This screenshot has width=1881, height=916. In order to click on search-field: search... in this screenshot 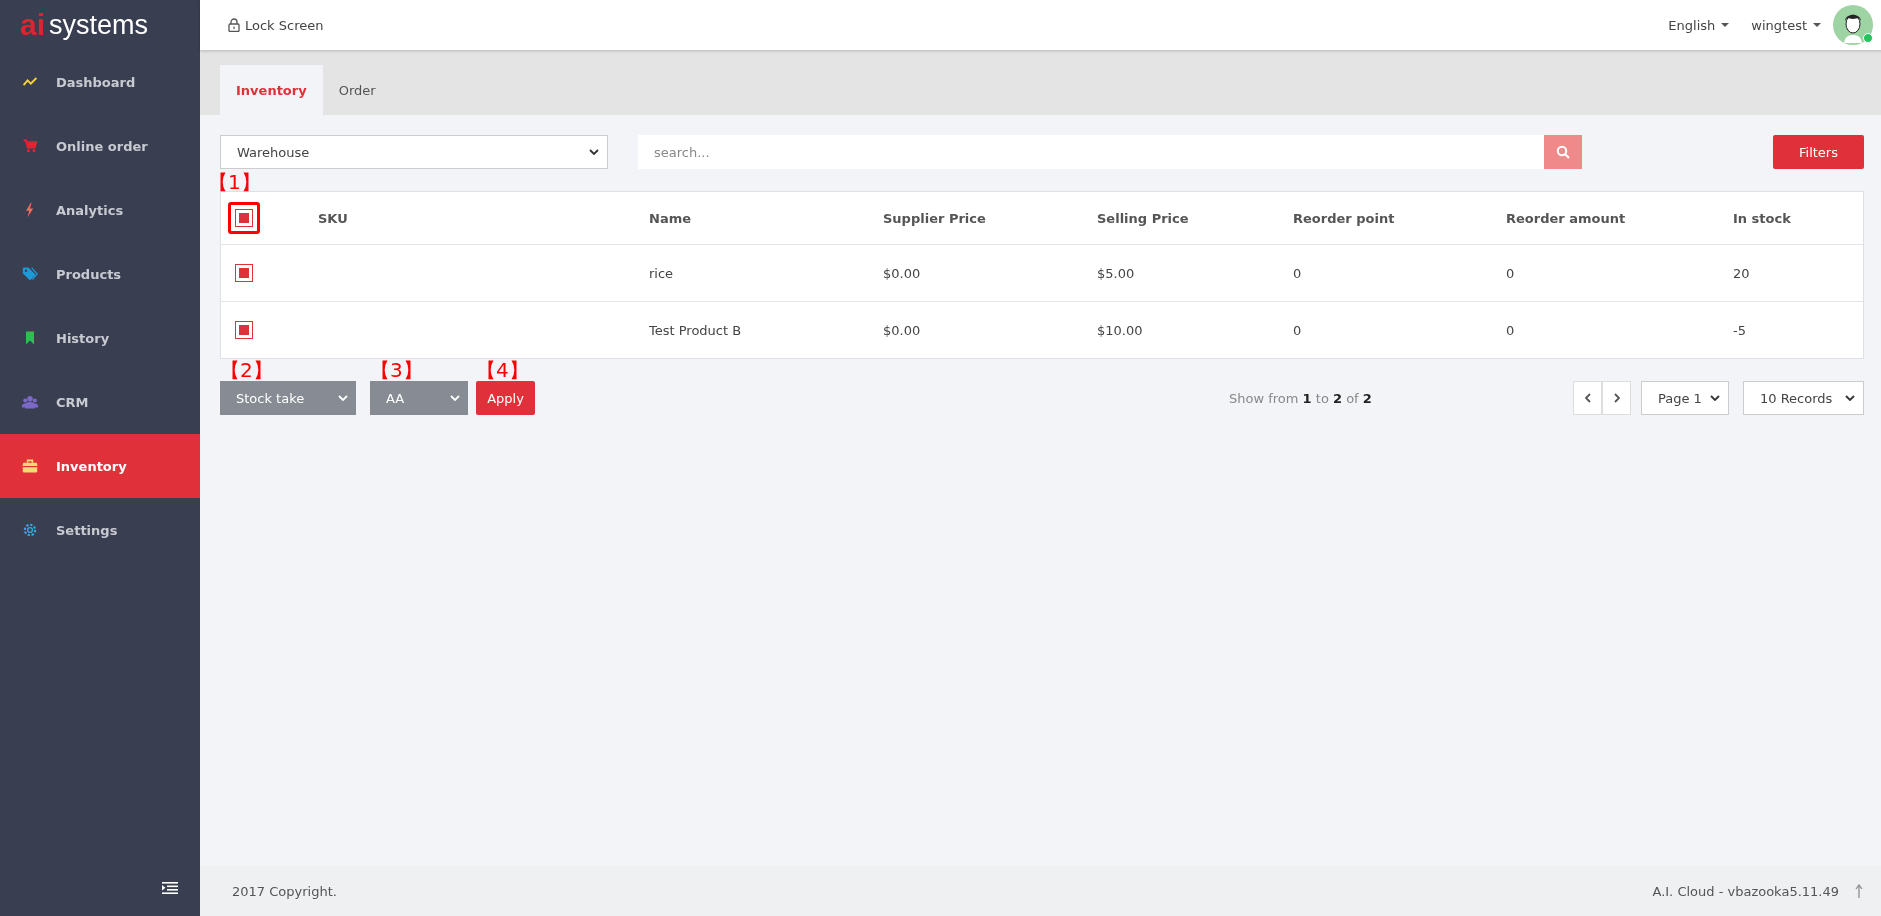, I will do `click(1091, 152)`.